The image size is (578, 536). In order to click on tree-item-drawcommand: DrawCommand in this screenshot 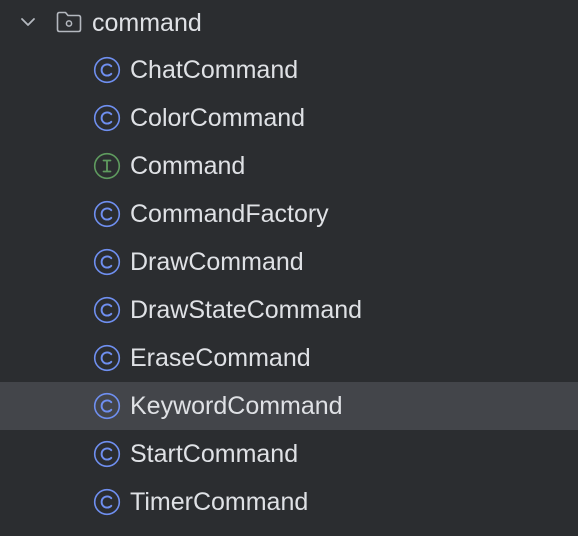, I will do `click(289, 262)`.